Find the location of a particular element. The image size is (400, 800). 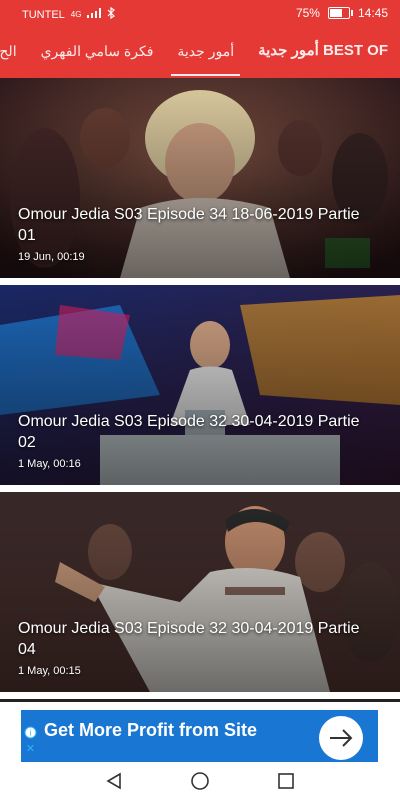

status-bar: TUNTEL 4G 75% 14:45 is located at coordinates (200, 13).